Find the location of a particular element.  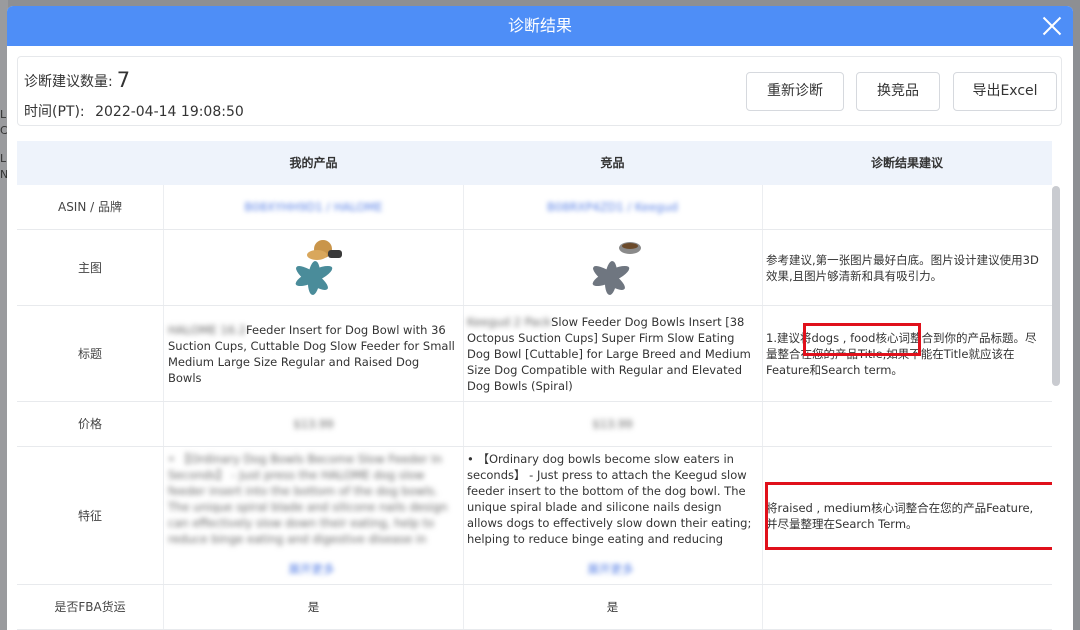

modal-title: 诊断结果 is located at coordinates (539, 25).